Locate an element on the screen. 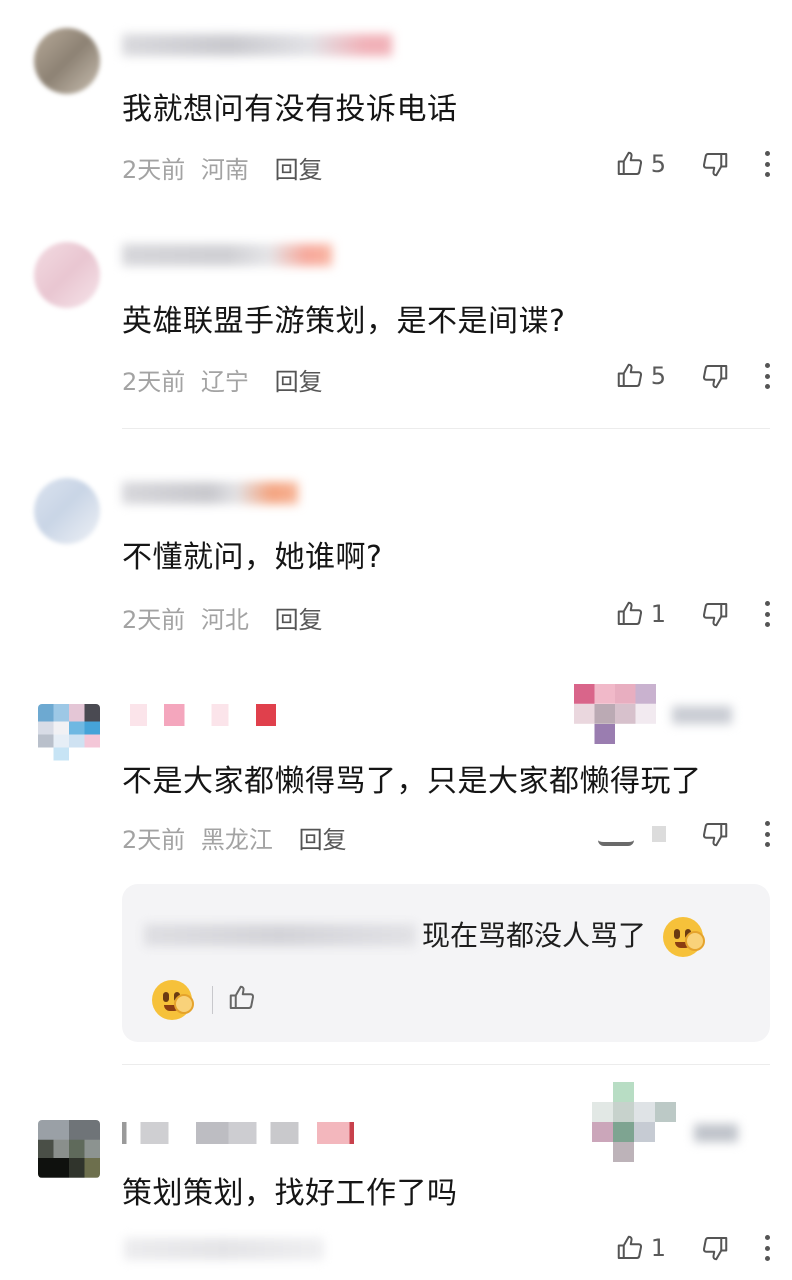  nested-reply-text: 现在骂都没人骂了 is located at coordinates (563, 935).